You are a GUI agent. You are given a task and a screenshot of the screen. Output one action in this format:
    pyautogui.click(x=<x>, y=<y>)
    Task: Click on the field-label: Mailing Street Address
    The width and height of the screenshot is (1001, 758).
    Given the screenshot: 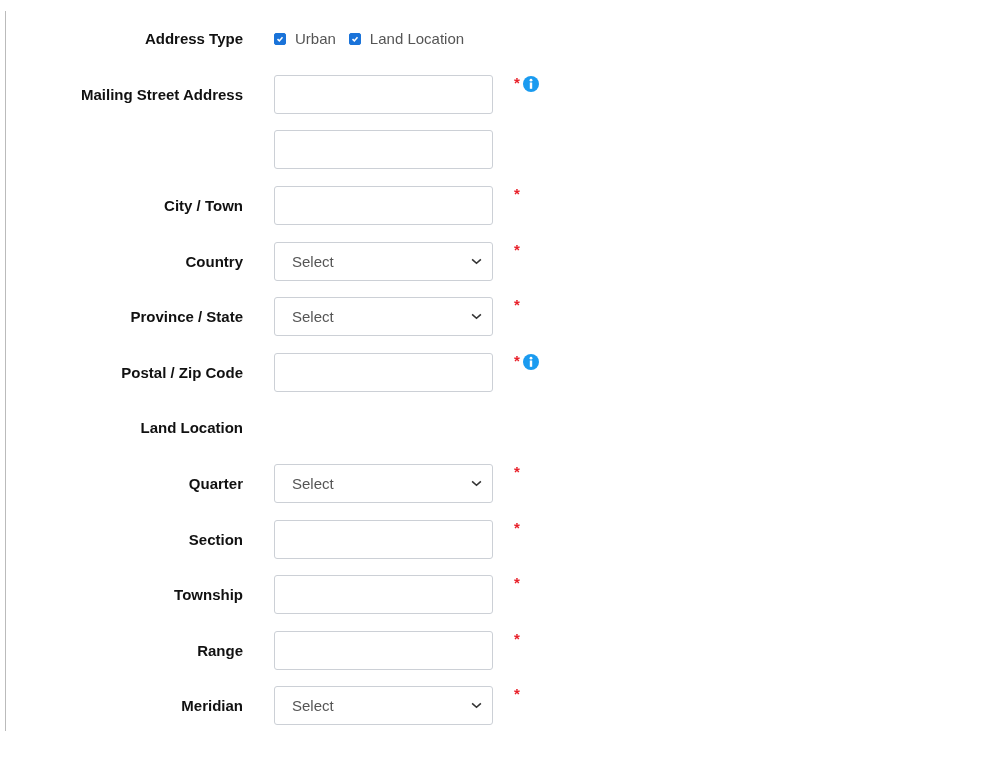 What is the action you would take?
    pyautogui.click(x=162, y=94)
    